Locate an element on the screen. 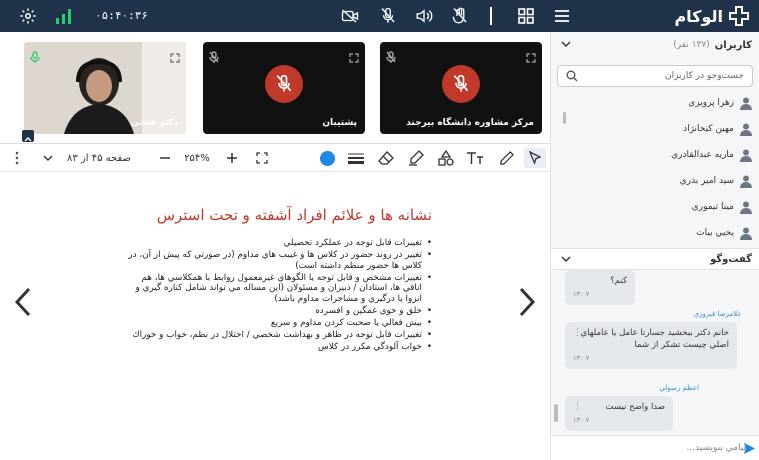 The width and height of the screenshot is (759, 460). message-text: کنم؟ is located at coordinates (618, 281).